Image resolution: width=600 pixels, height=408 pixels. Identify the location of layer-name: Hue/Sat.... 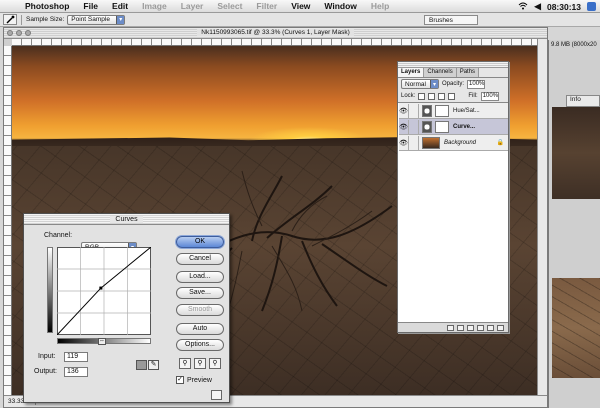
(466, 110).